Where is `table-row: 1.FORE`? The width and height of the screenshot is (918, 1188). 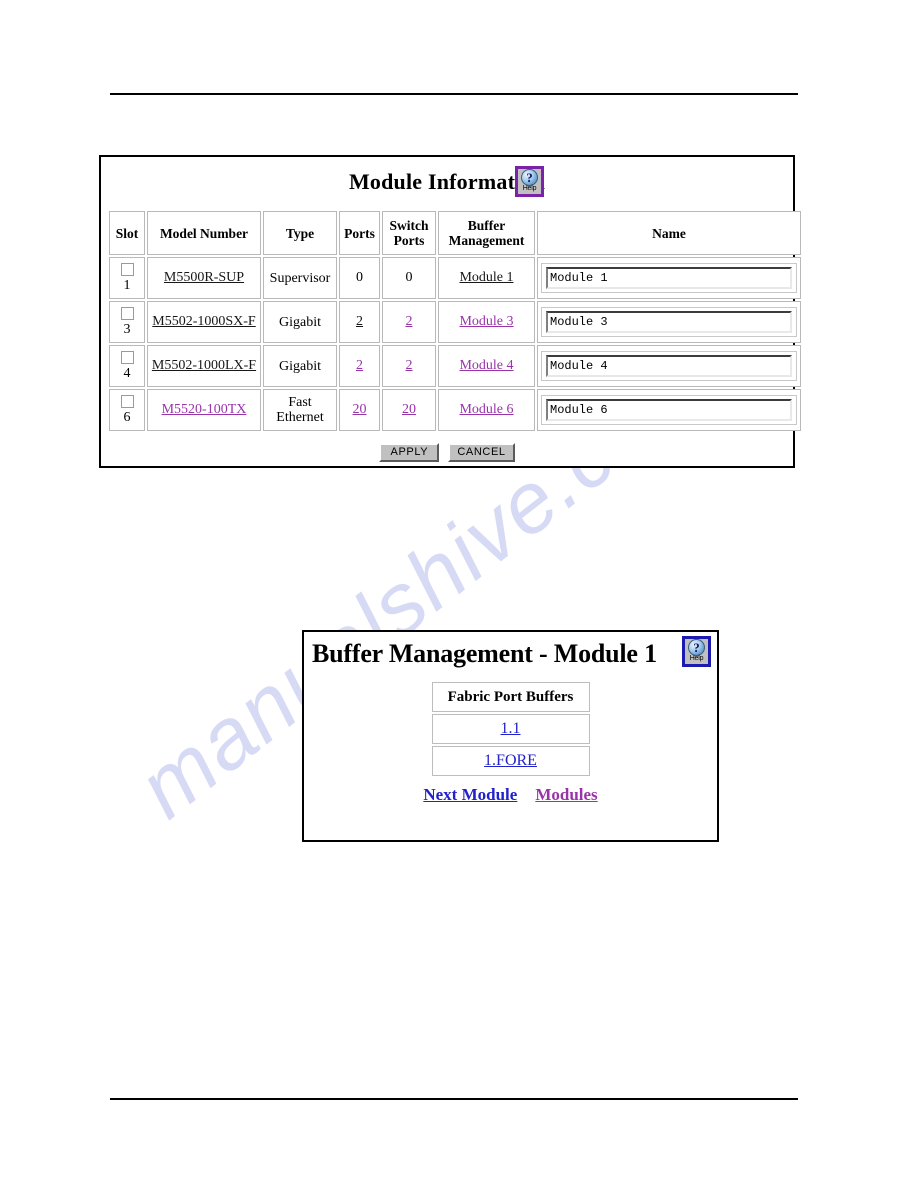
table-row: 1.FORE is located at coordinates (510, 761).